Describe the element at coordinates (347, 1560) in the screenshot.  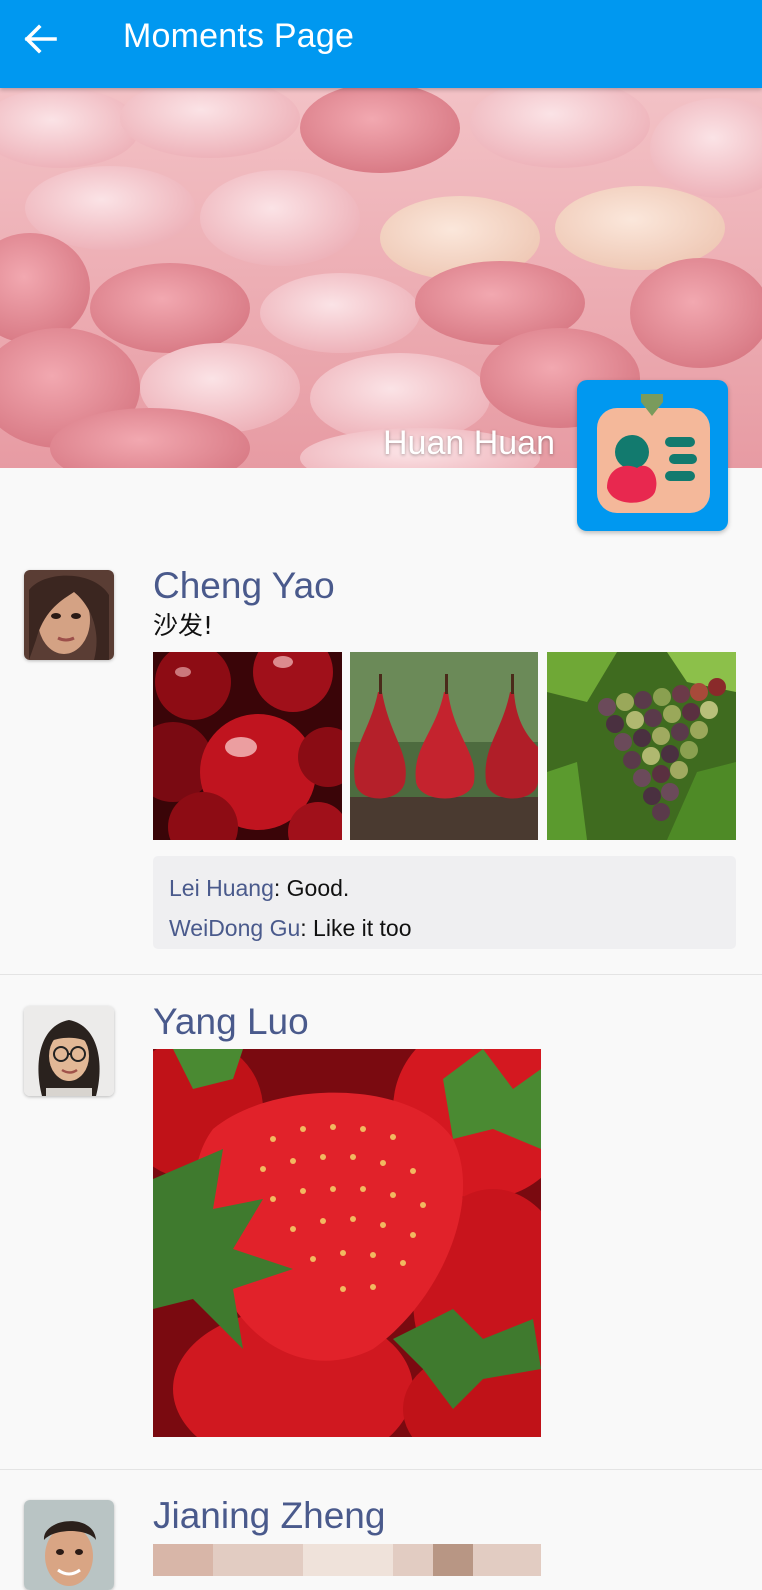
I see `post-photo` at that location.